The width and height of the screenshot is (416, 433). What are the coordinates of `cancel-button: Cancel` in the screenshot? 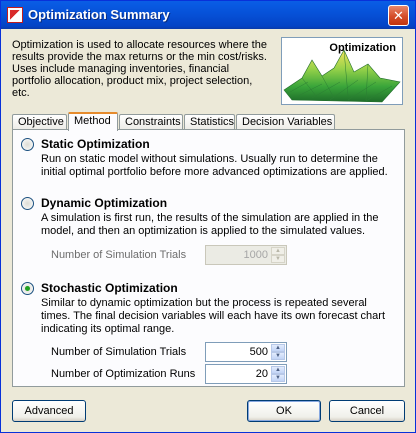 It's located at (367, 411).